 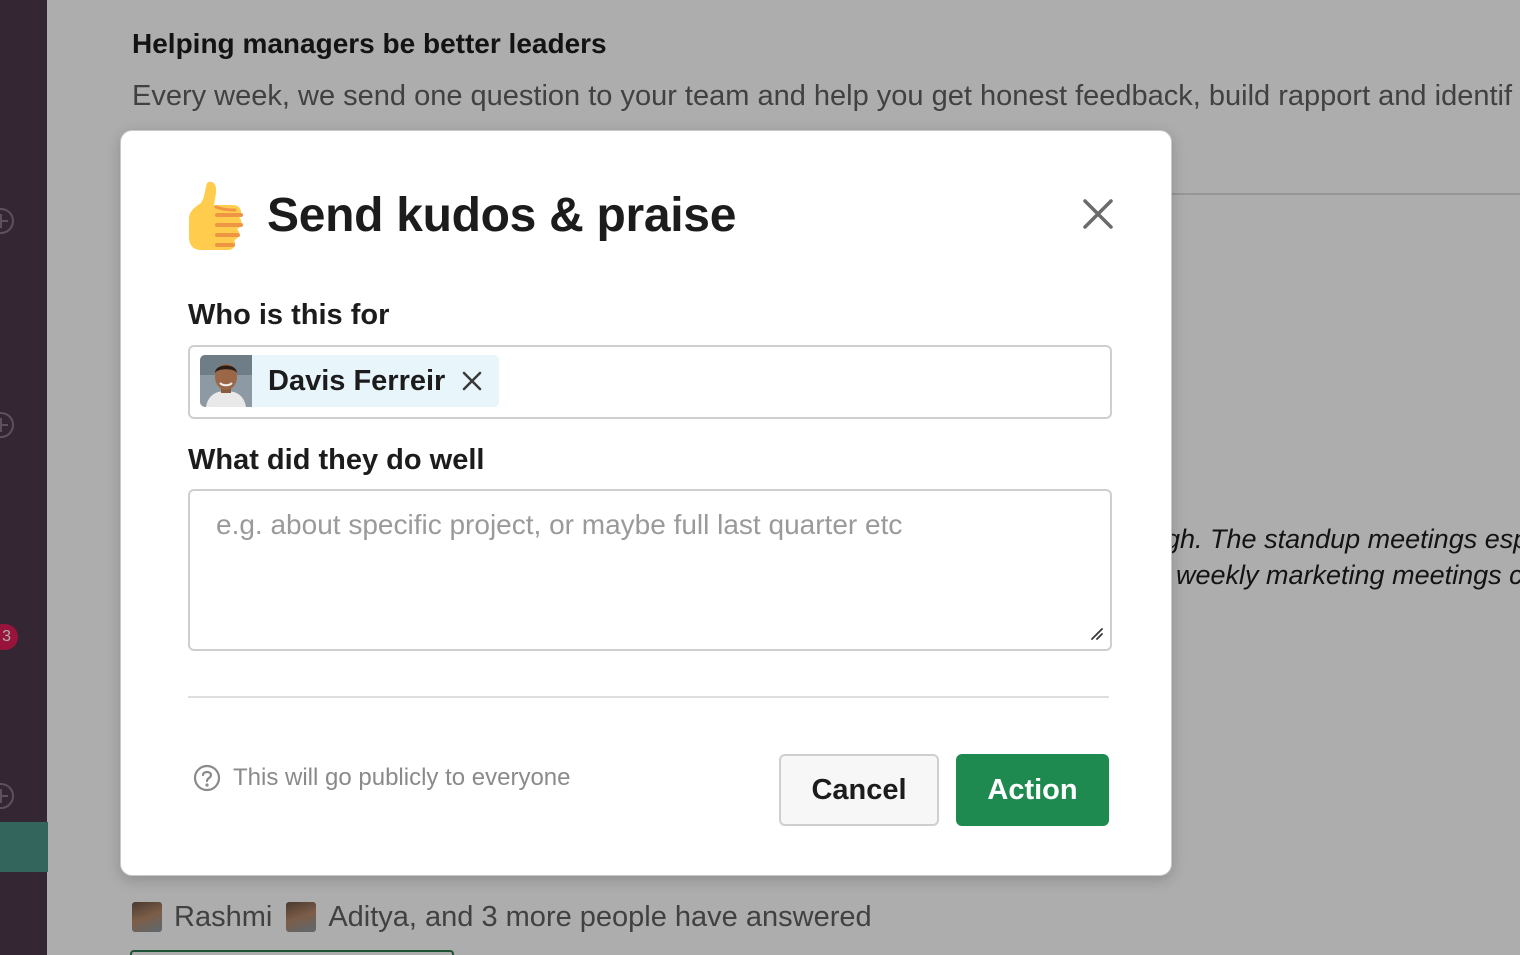 What do you see at coordinates (1098, 214) in the screenshot?
I see `close-icon` at bounding box center [1098, 214].